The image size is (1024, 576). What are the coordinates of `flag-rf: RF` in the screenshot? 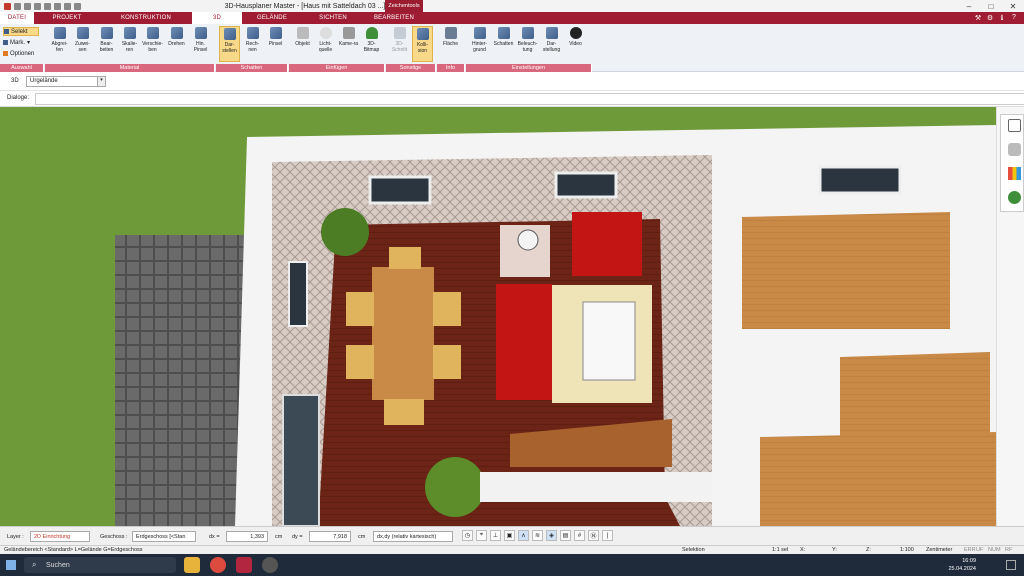 It's located at (1009, 550).